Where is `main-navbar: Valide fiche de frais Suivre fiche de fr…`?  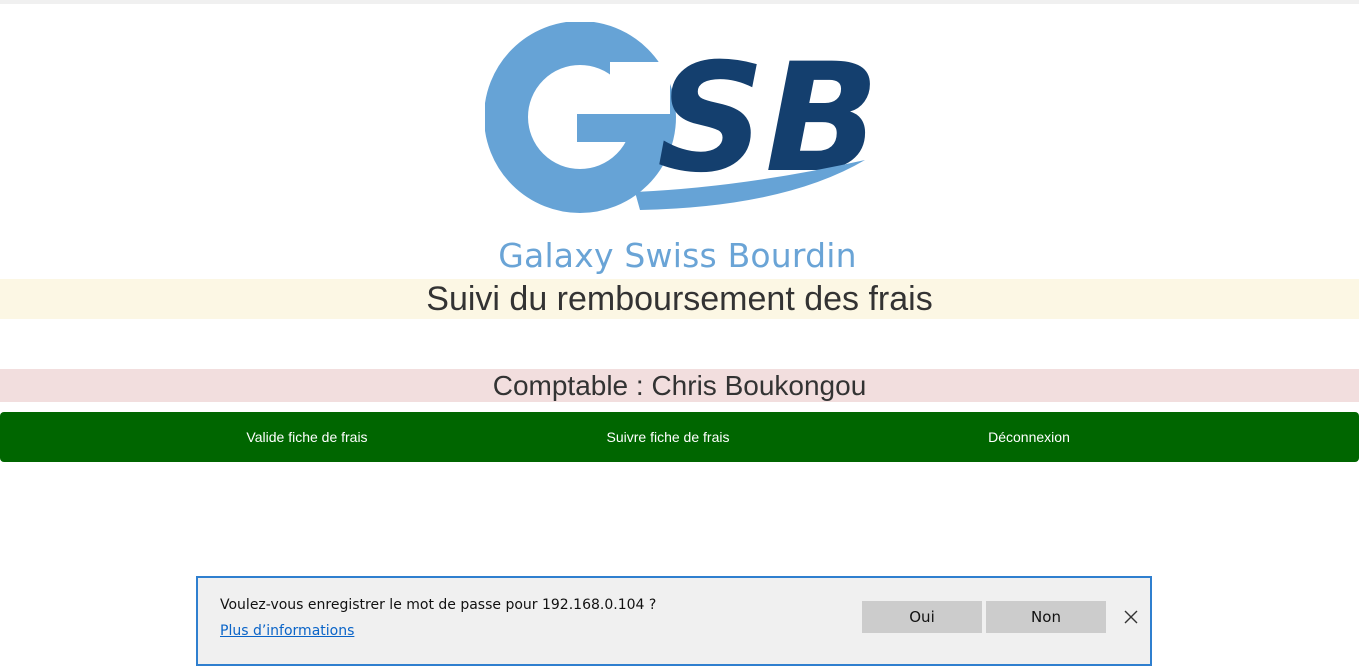 main-navbar: Valide fiche de frais Suivre fiche de fr… is located at coordinates (679, 437).